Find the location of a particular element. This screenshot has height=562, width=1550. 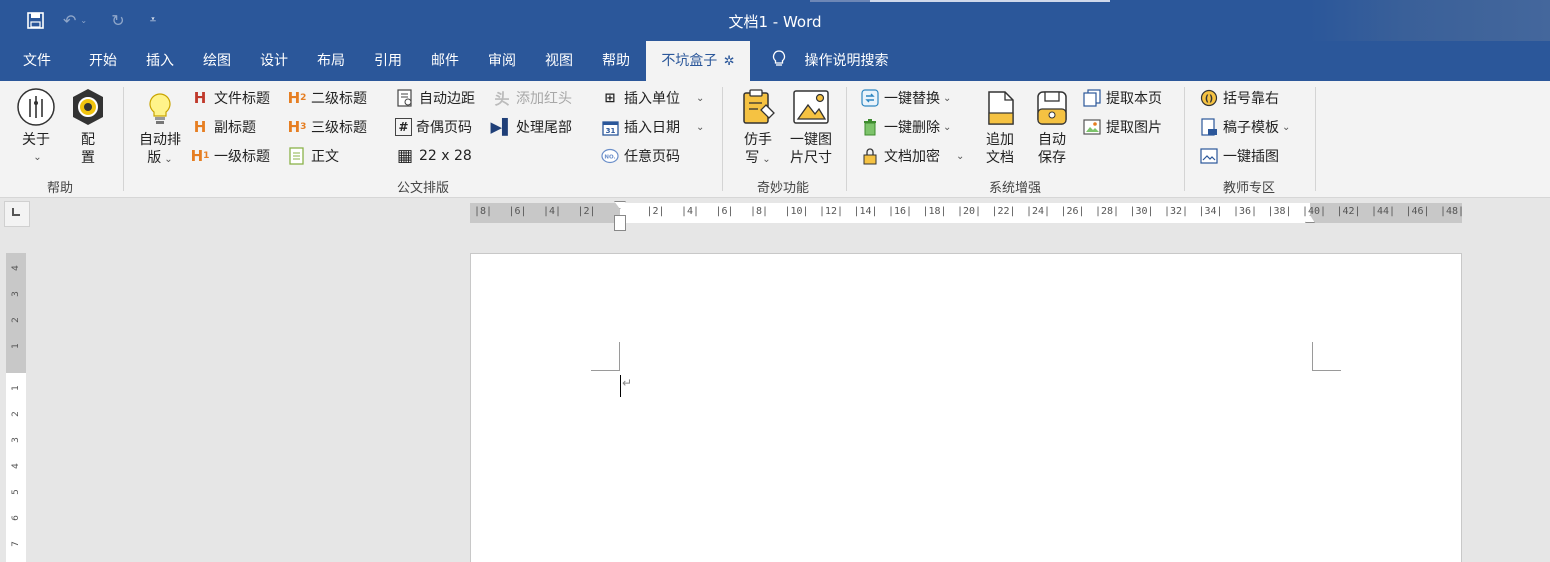

handwrite-button: 仿手 写 ⌄ is located at coordinates (758, 128).